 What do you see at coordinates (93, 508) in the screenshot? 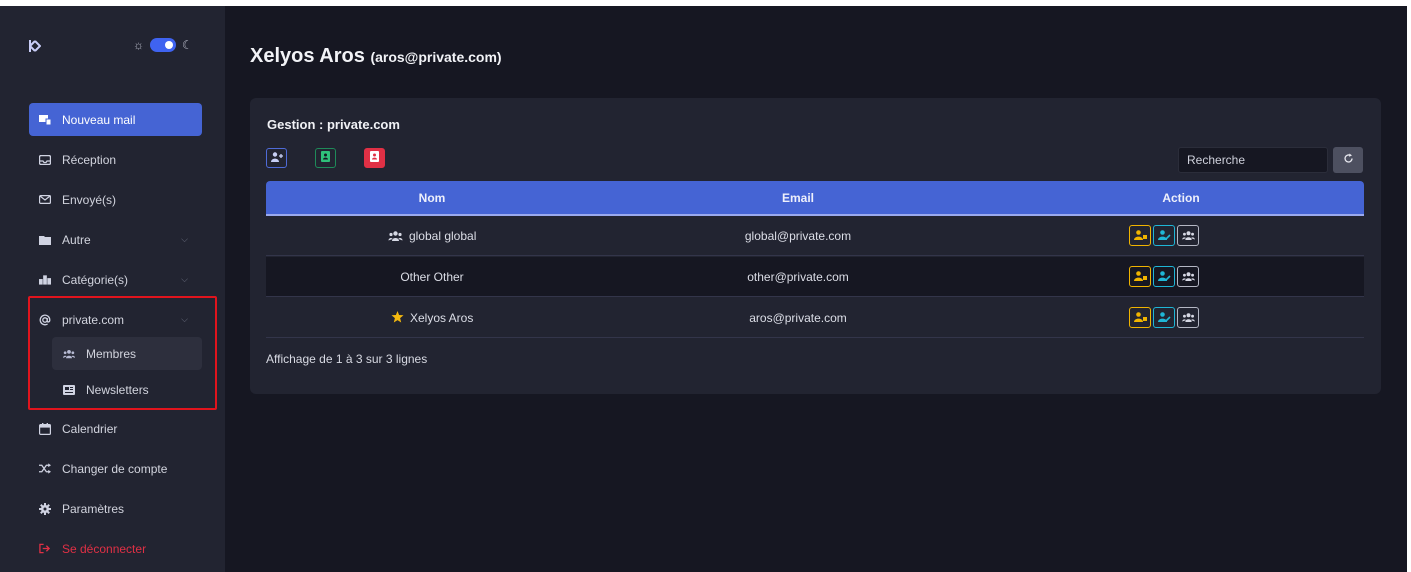
I see `sidebar-item-label: Paramètres` at bounding box center [93, 508].